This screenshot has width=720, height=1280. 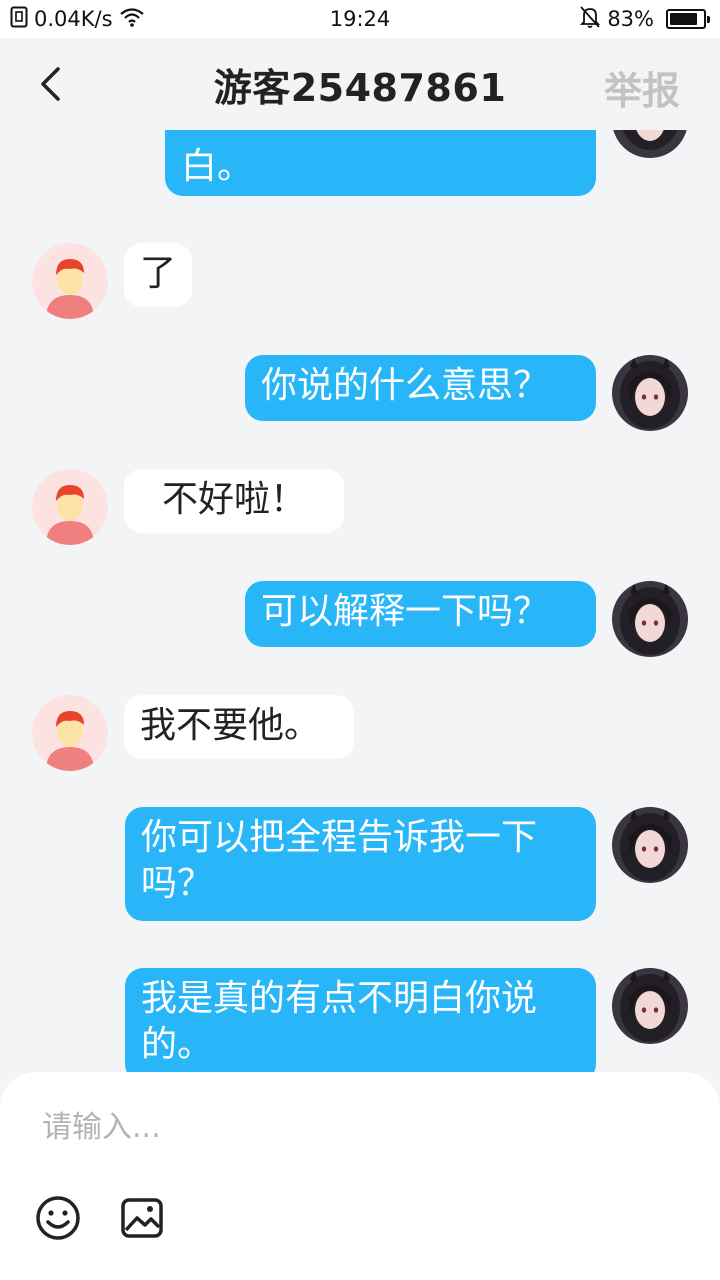 I want to click on back-button, so click(x=50, y=84).